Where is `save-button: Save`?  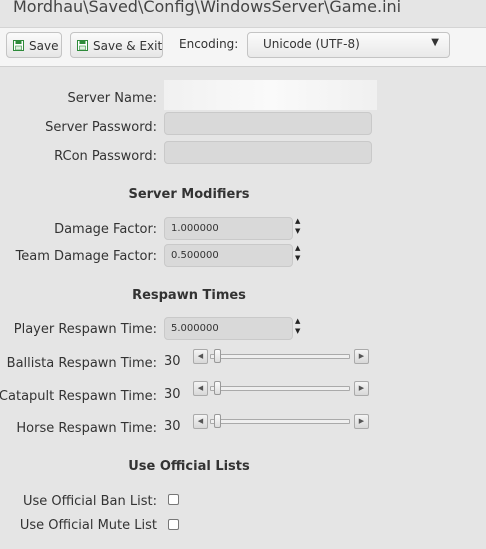 save-button: Save is located at coordinates (34, 45).